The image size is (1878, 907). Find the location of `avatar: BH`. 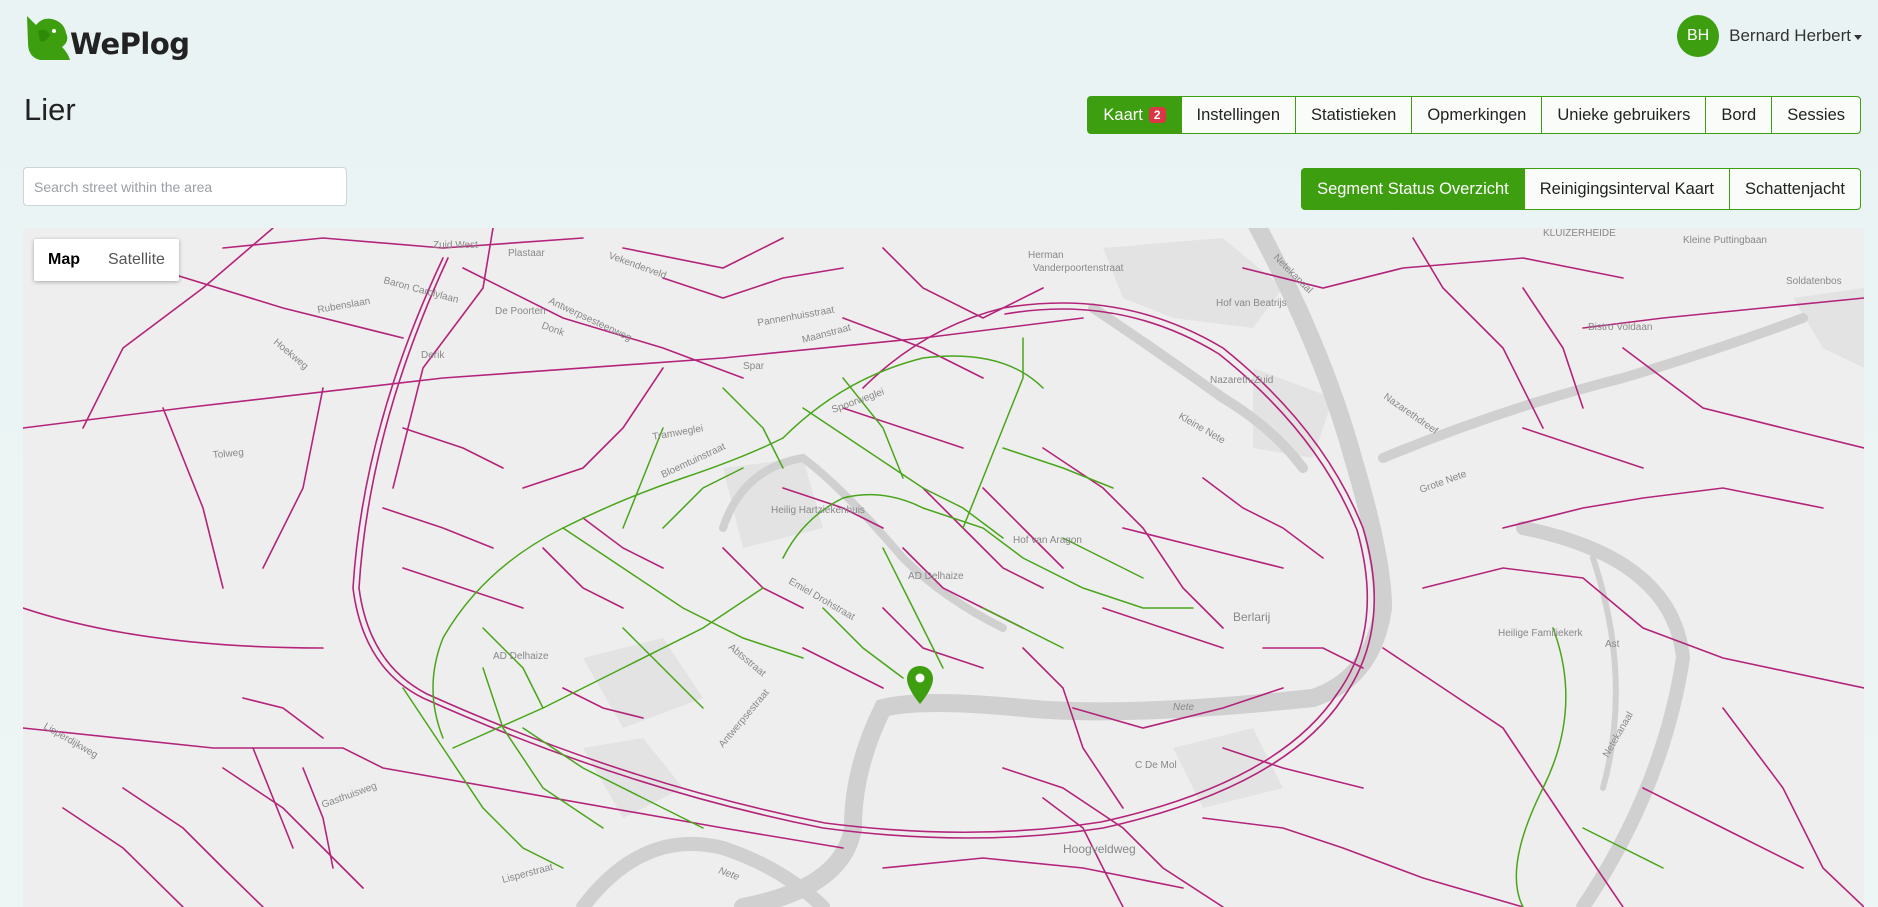

avatar: BH is located at coordinates (1698, 36).